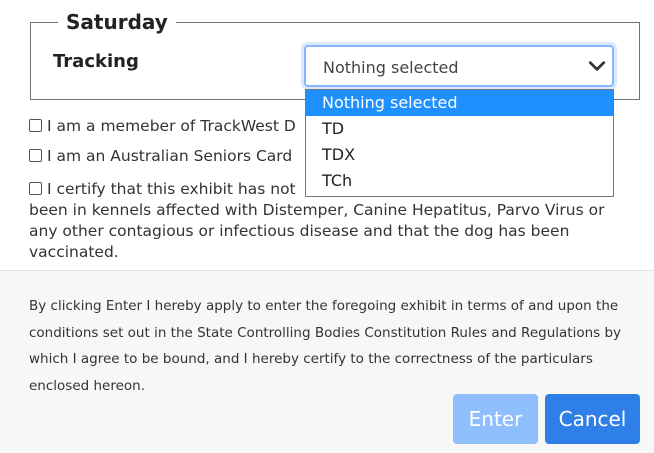 The width and height of the screenshot is (654, 453). Describe the element at coordinates (35, 188) in the screenshot. I see `certify-checkbox` at that location.